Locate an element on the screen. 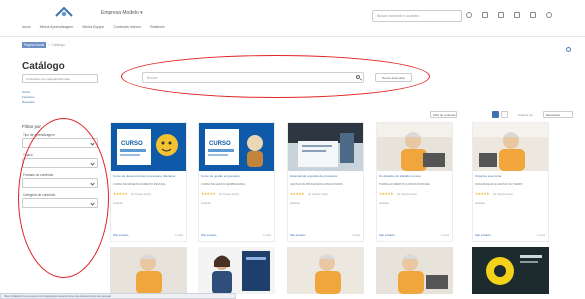 The image size is (585, 299). nav-item-reports: Relatório is located at coordinates (157, 27).